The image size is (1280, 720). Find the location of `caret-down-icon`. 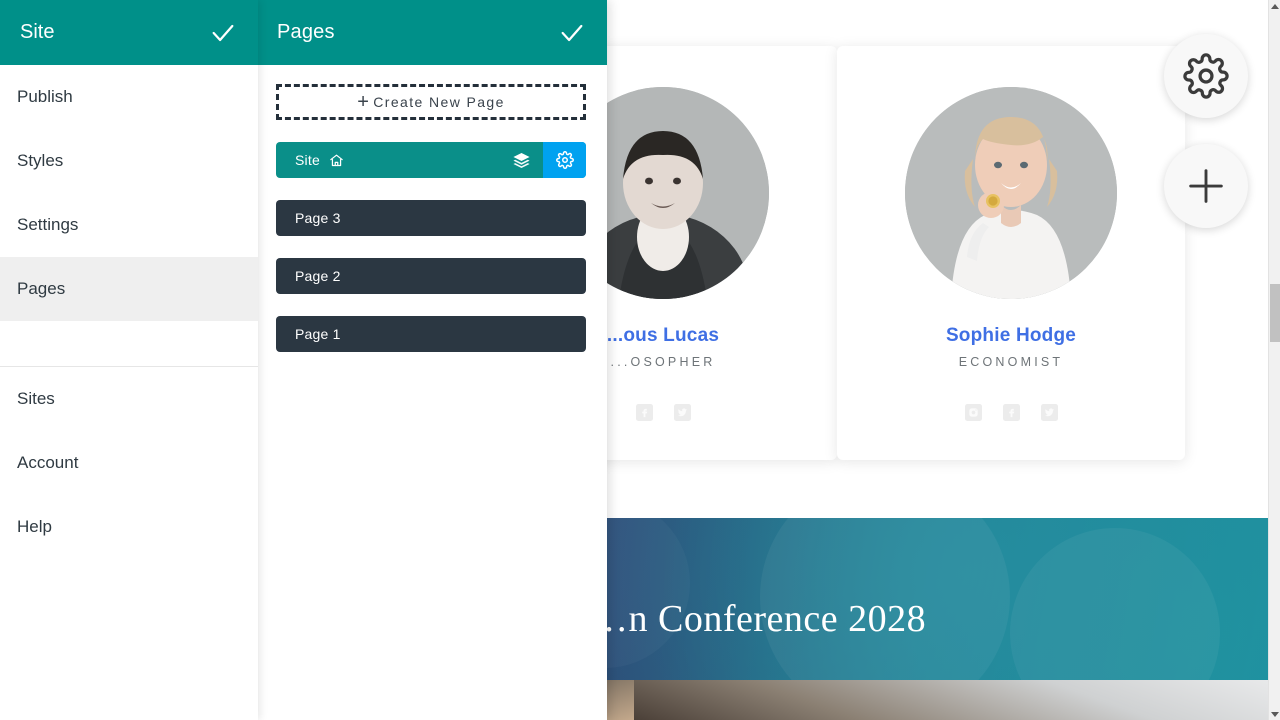

caret-down-icon is located at coordinates (1275, 714).